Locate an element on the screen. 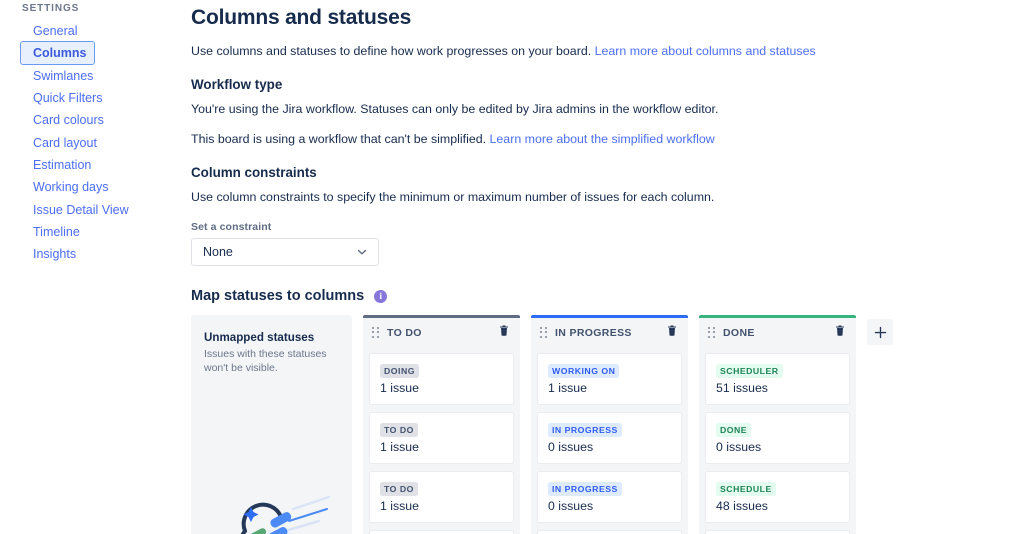 The height and width of the screenshot is (534, 1020). page-title: Columns and statuses is located at coordinates (301, 17).